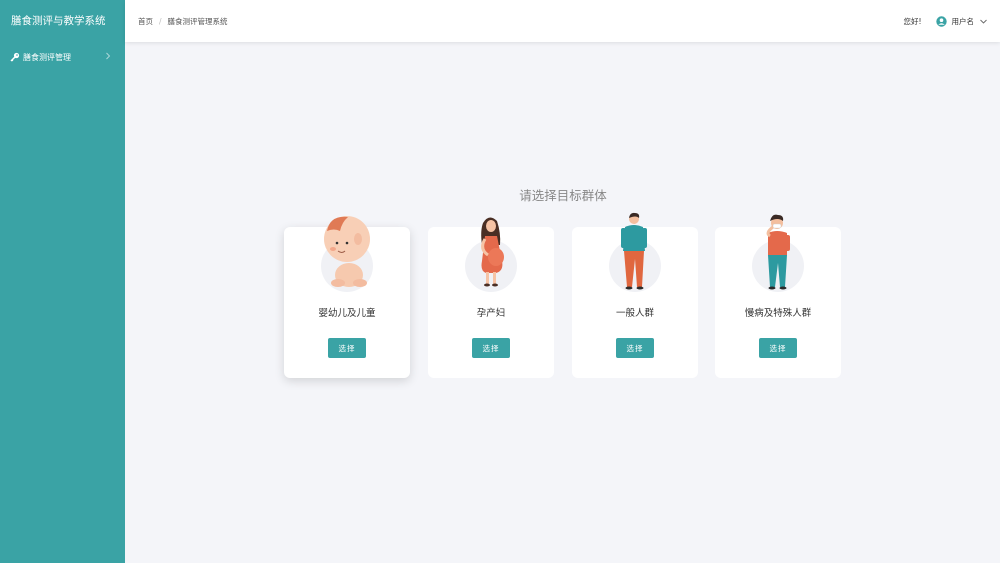  I want to click on greeting-text: 您好!, so click(912, 21).